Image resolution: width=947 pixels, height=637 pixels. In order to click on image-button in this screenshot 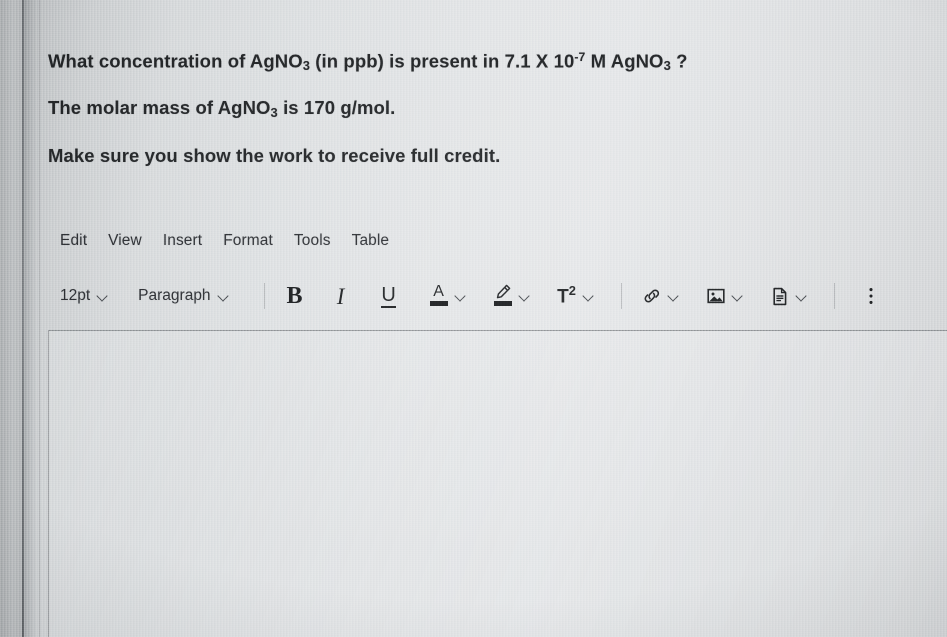, I will do `click(716, 296)`.